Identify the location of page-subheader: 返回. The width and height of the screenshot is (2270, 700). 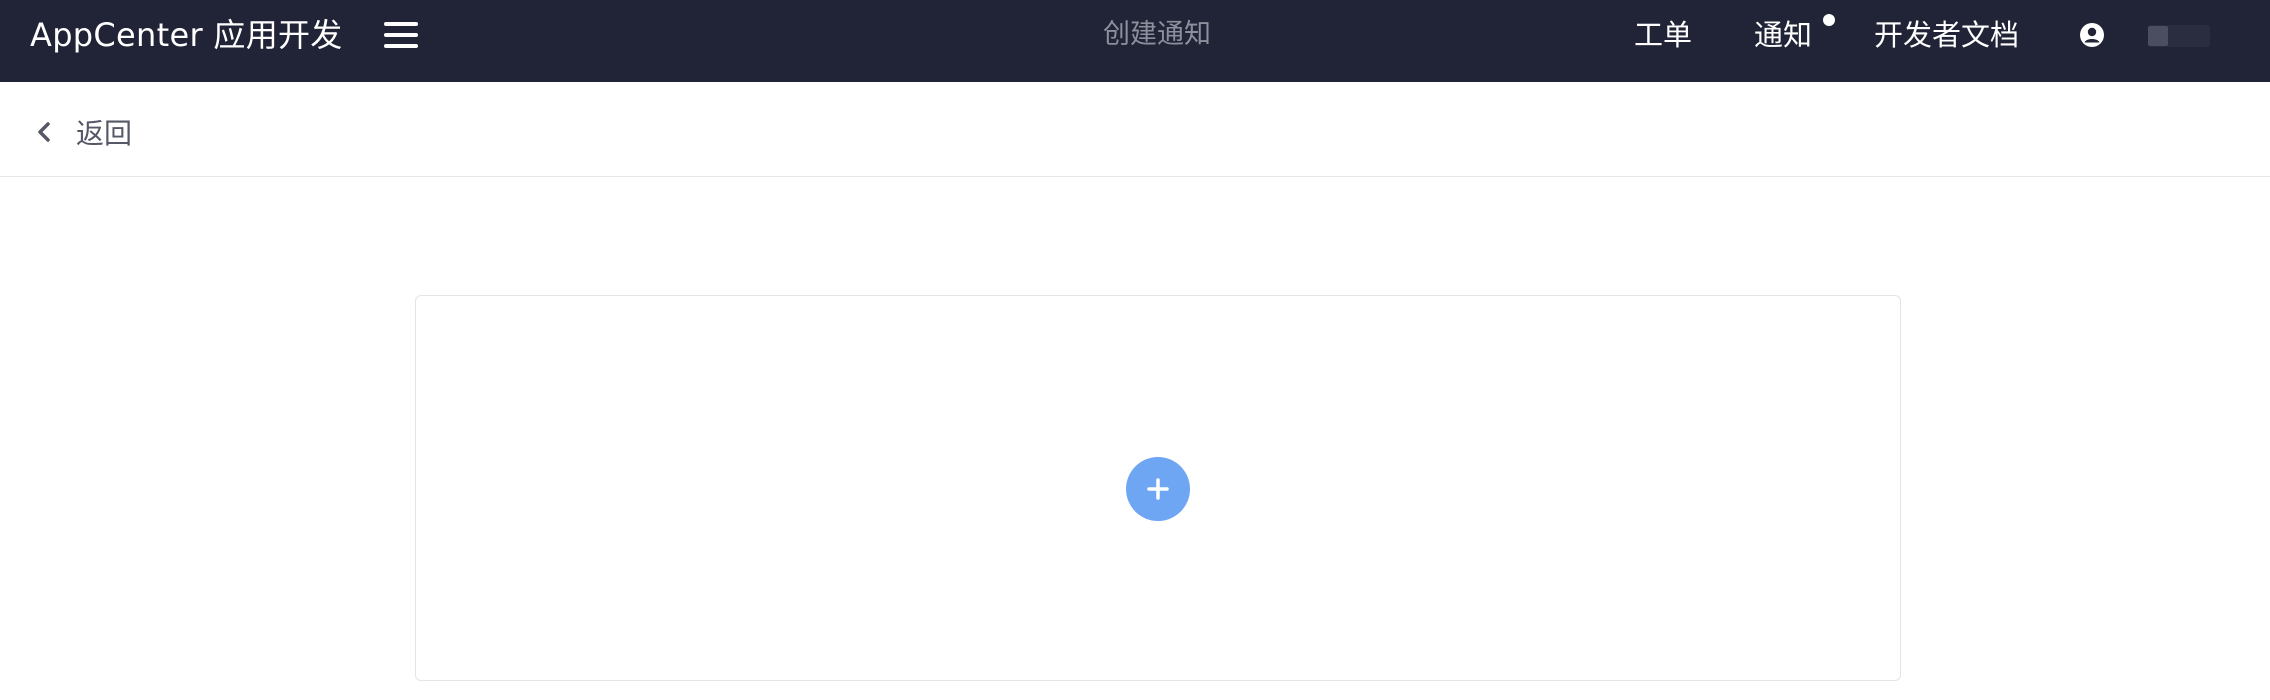
(1135, 129).